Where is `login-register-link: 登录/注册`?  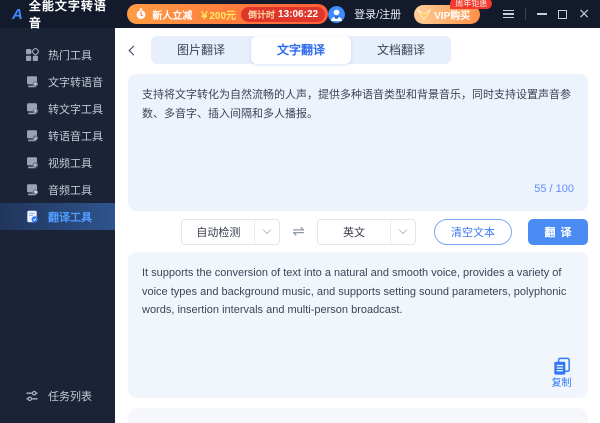
login-register-link: 登录/注册 is located at coordinates (377, 14).